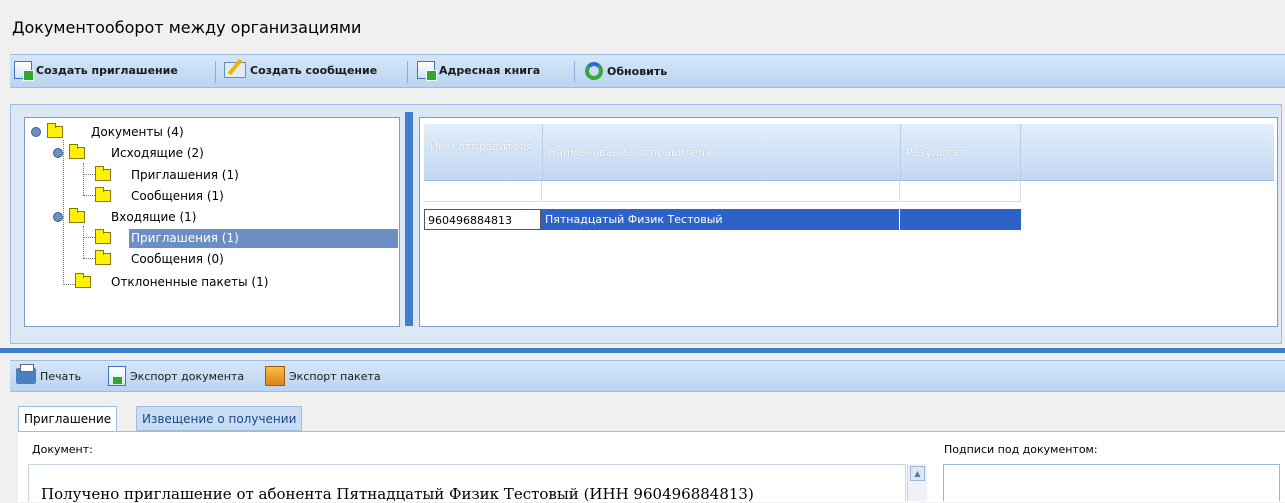 Image resolution: width=1285 pixels, height=503 pixels. What do you see at coordinates (177, 196) in the screenshot?
I see `tree-node-label: Сообщения (1)` at bounding box center [177, 196].